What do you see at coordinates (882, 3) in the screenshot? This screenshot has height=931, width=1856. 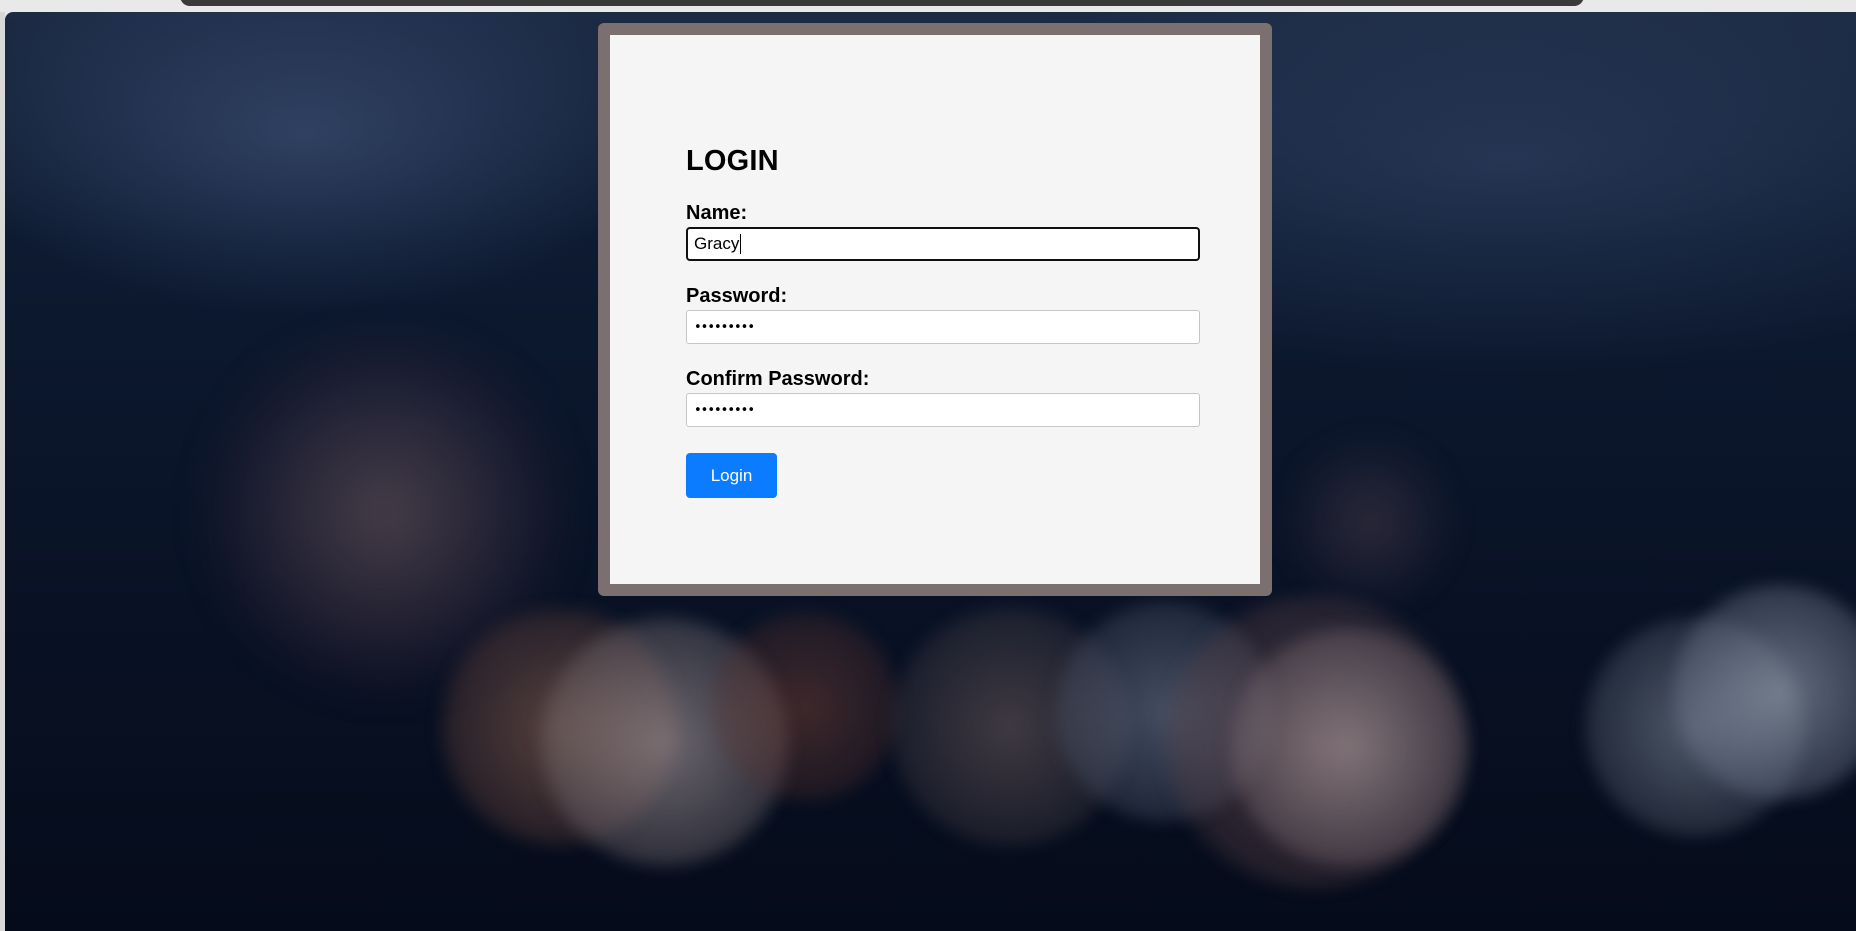 I see `browser-tab-edge` at bounding box center [882, 3].